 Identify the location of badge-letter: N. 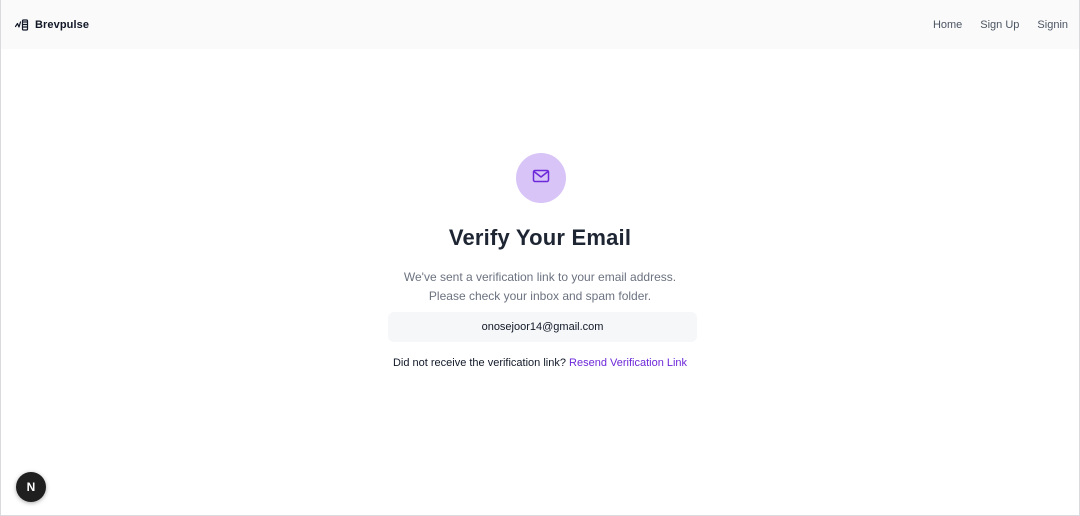
(31, 487).